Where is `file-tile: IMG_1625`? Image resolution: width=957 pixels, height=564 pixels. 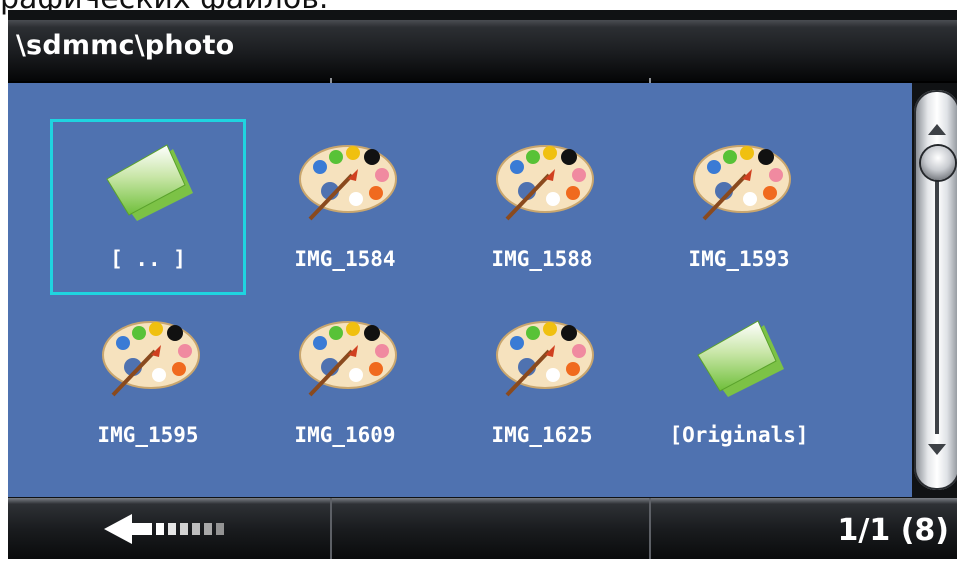
file-tile: IMG_1625 is located at coordinates (542, 383).